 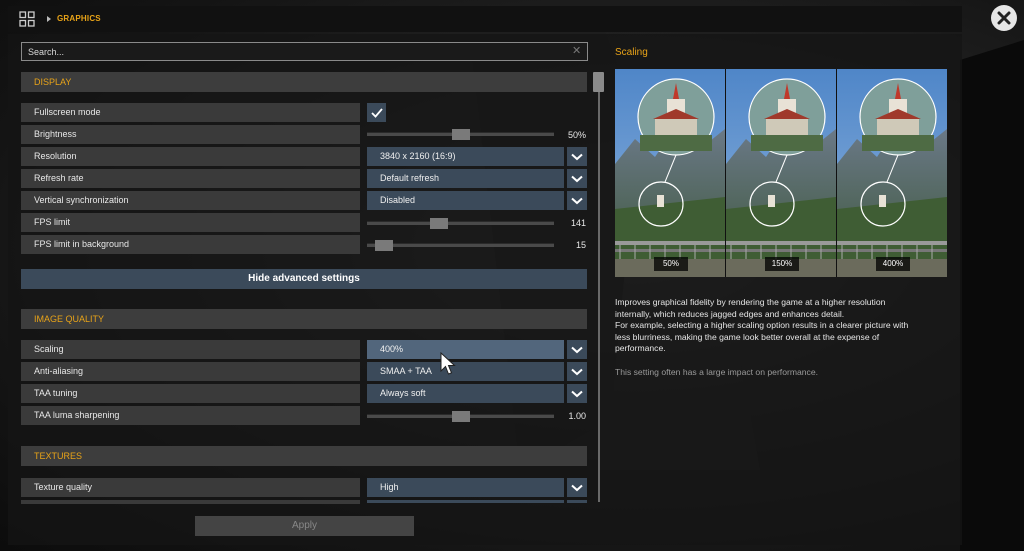 What do you see at coordinates (49, 19) in the screenshot?
I see `breadcrumb-arrow-icon` at bounding box center [49, 19].